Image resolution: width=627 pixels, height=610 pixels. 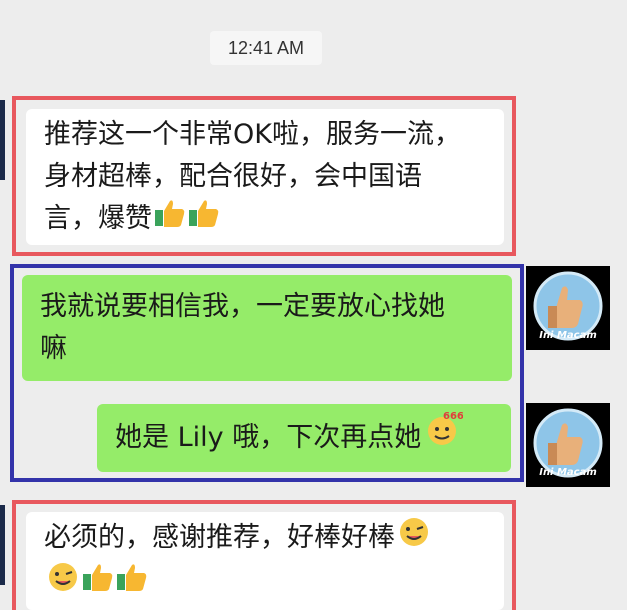 I want to click on 666-face-icon: 666, so click(x=443, y=439).